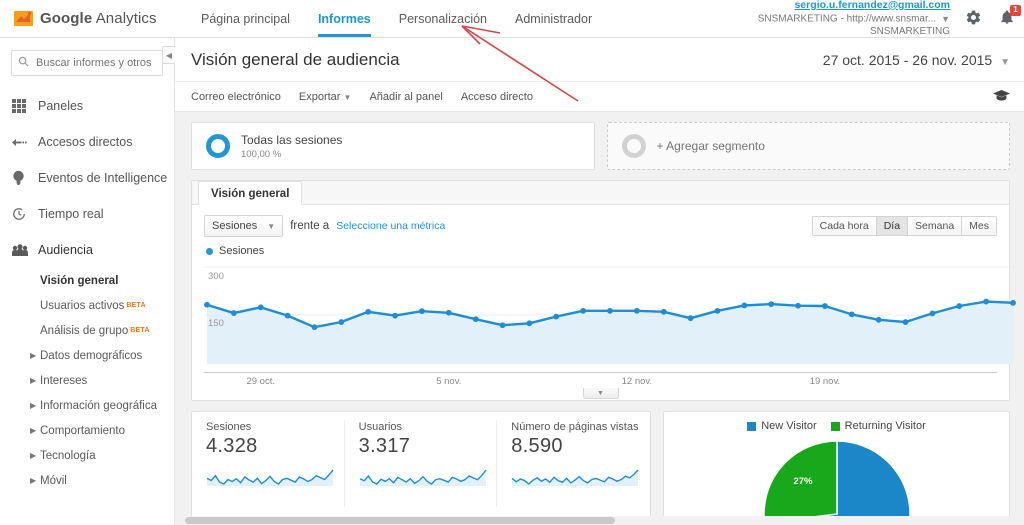  What do you see at coordinates (87, 405) in the screenshot?
I see `sidebar-subitem-geo: ▶ Información geográfica` at bounding box center [87, 405].